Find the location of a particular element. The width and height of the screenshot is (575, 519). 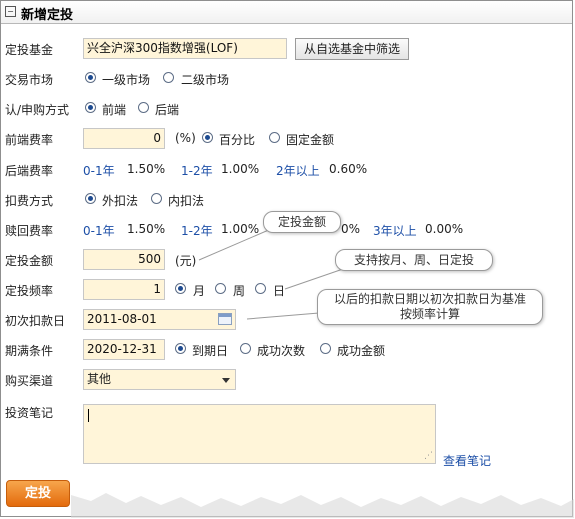

callout-date: 以后的扣款日期以初次扣款日为基准按频率计算 is located at coordinates (430, 307).